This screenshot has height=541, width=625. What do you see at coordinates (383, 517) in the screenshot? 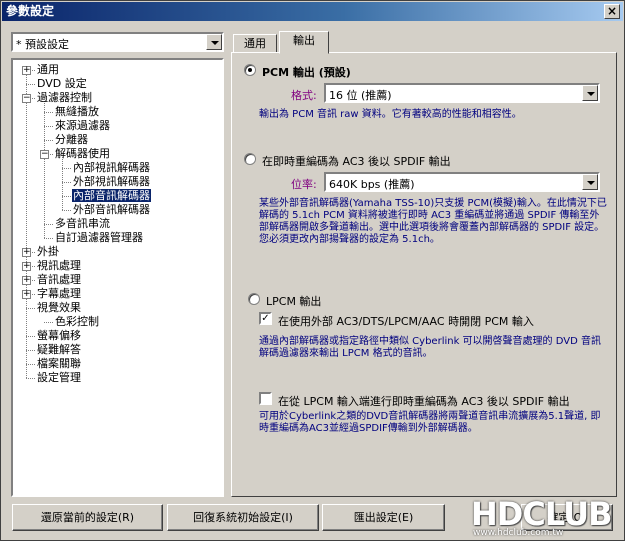
I see `export-button: 匯出設定(E)` at bounding box center [383, 517].